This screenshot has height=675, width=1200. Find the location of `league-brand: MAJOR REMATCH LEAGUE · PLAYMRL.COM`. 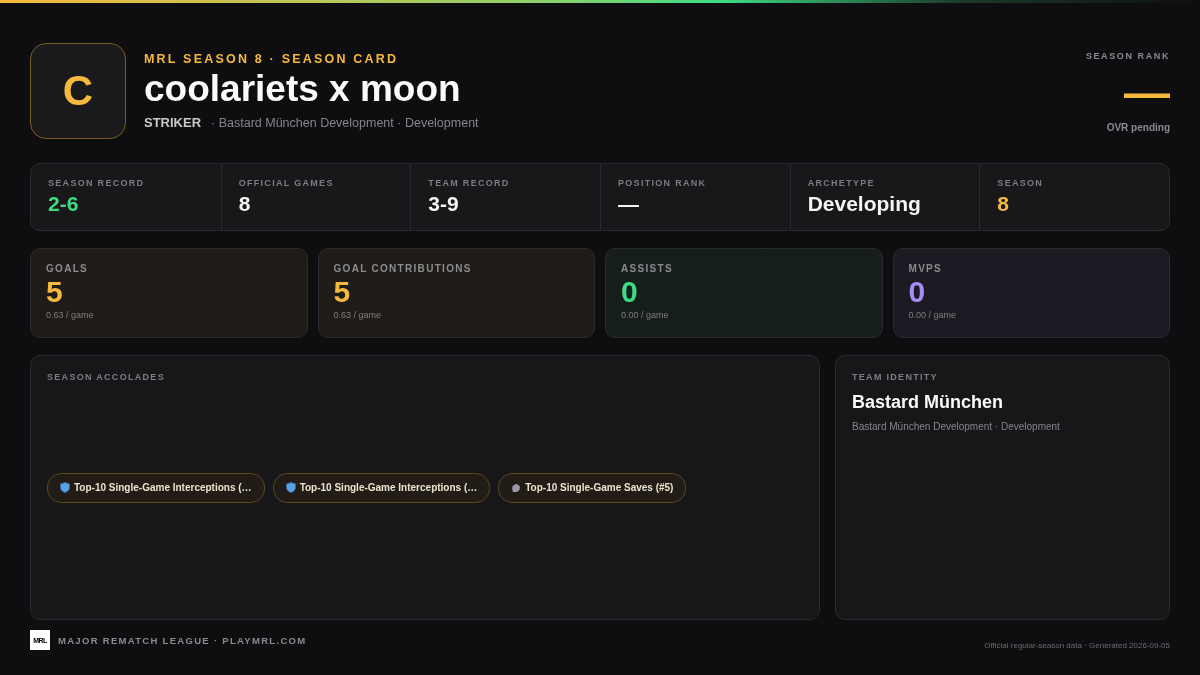

league-brand: MAJOR REMATCH LEAGUE · PLAYMRL.COM is located at coordinates (183, 640).